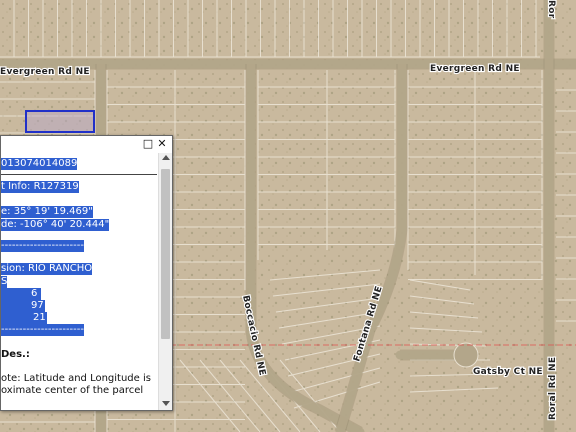 The image size is (576, 432). I want to click on account-info: t Info: R127319, so click(40, 187).